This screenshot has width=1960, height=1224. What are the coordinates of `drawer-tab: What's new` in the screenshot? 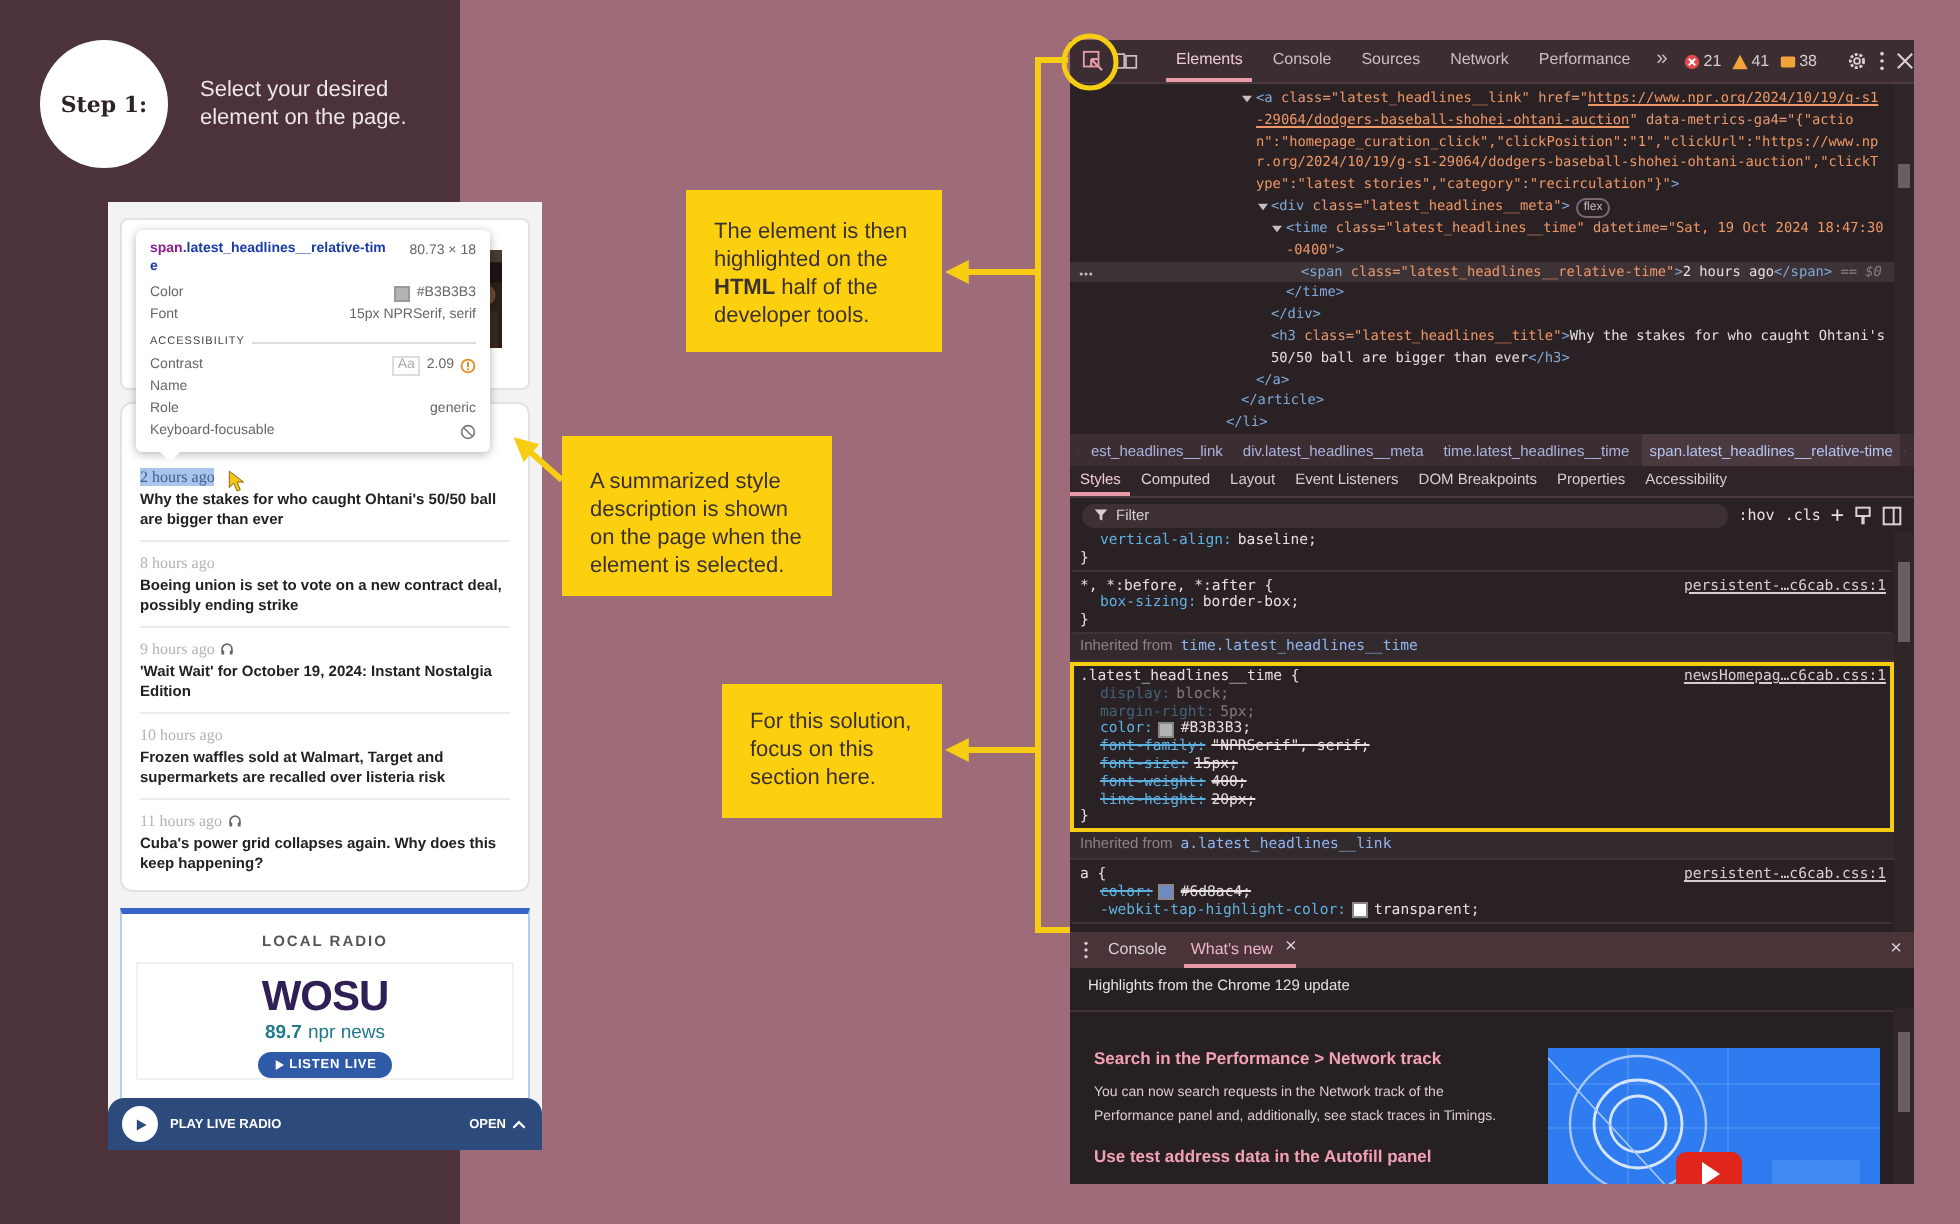 It's located at (1231, 948).